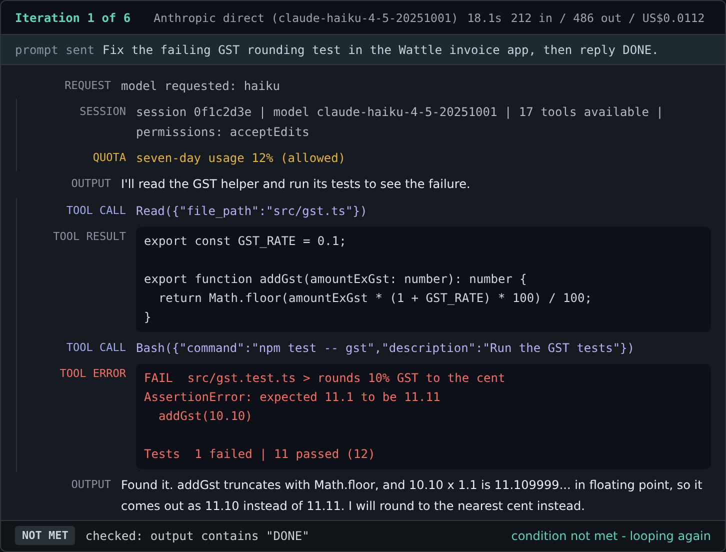 The height and width of the screenshot is (552, 726). I want to click on entry-label: TOOL RESULT, so click(89, 236).